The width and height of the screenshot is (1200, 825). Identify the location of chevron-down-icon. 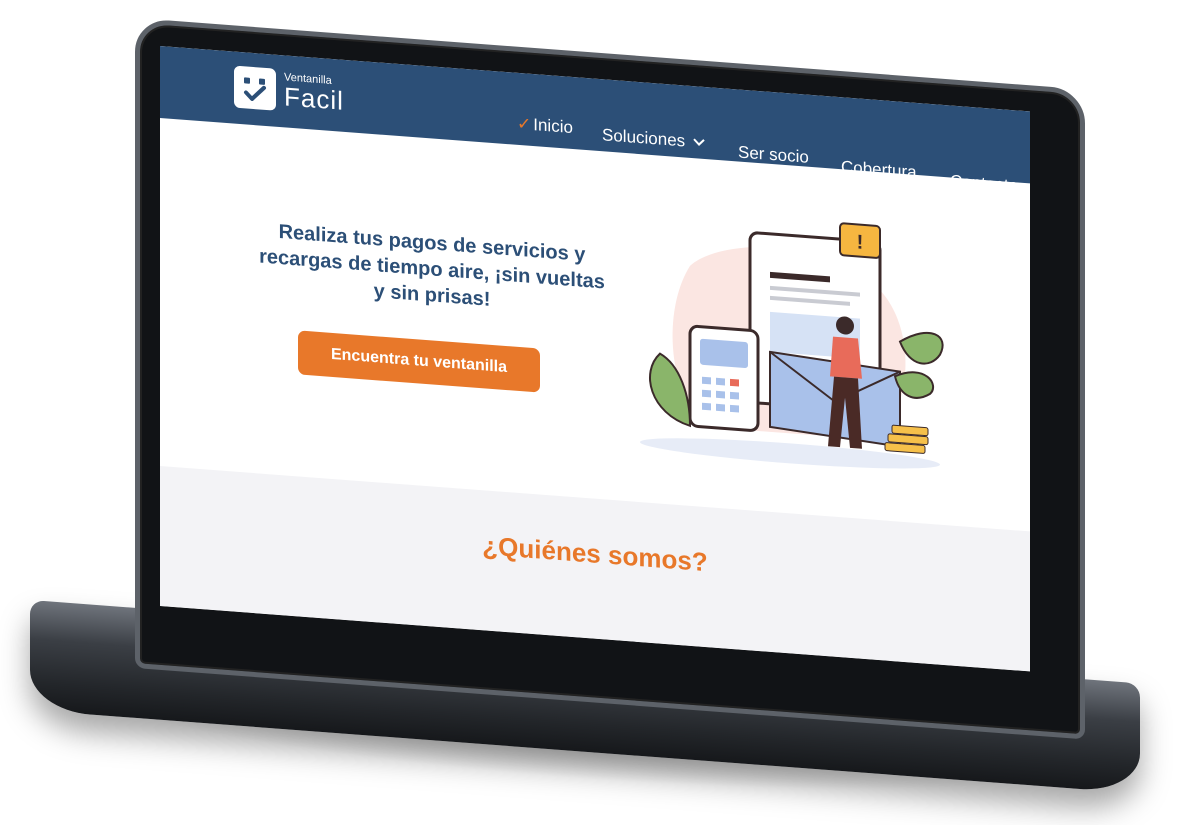
(699, 142).